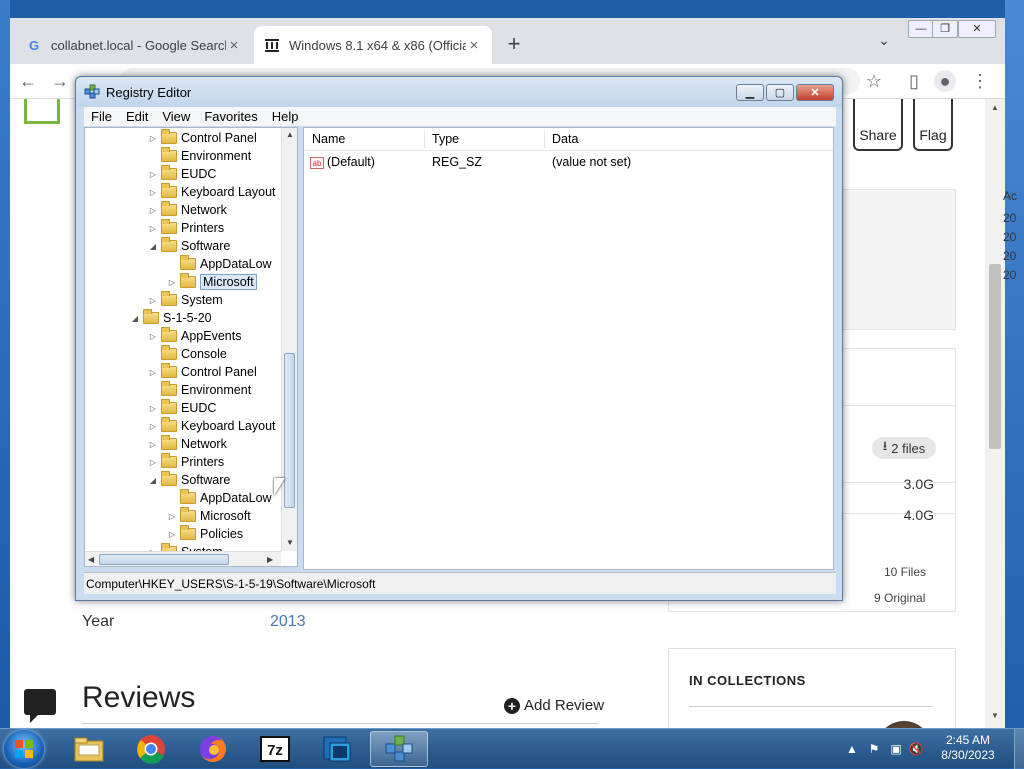 The height and width of the screenshot is (769, 1024). Describe the element at coordinates (568, 162) in the screenshot. I see `value-row-default: ab (Default) REG_SZ (value not set)` at that location.